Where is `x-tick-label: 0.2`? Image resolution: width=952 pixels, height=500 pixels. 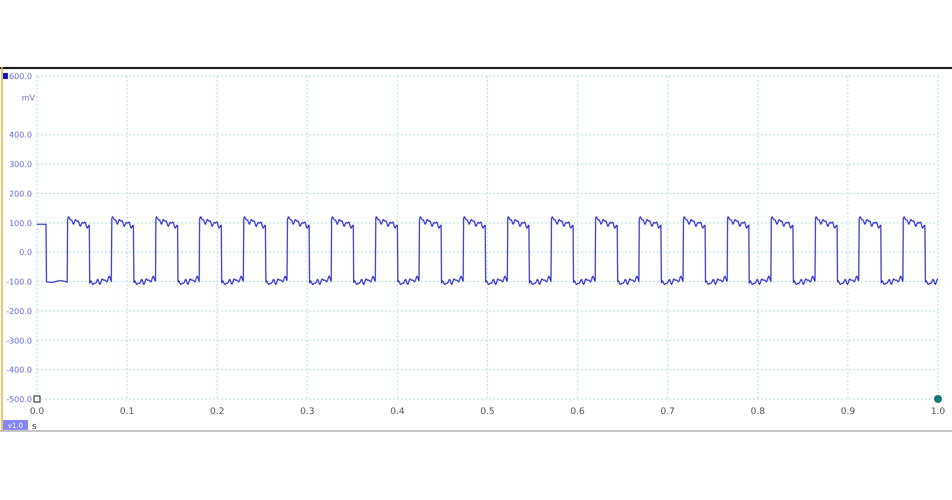
x-tick-label: 0.2 is located at coordinates (217, 412).